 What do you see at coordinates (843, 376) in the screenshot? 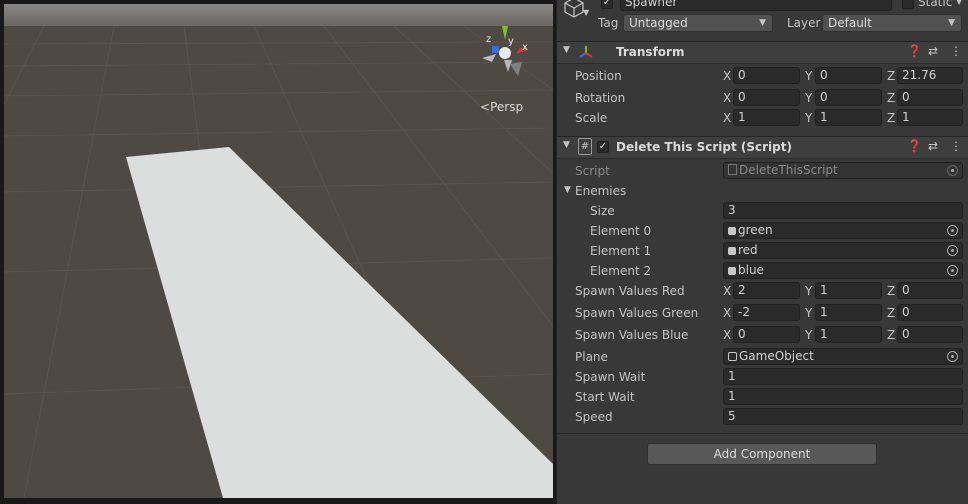
I see `spawn-wait-field: 1` at bounding box center [843, 376].